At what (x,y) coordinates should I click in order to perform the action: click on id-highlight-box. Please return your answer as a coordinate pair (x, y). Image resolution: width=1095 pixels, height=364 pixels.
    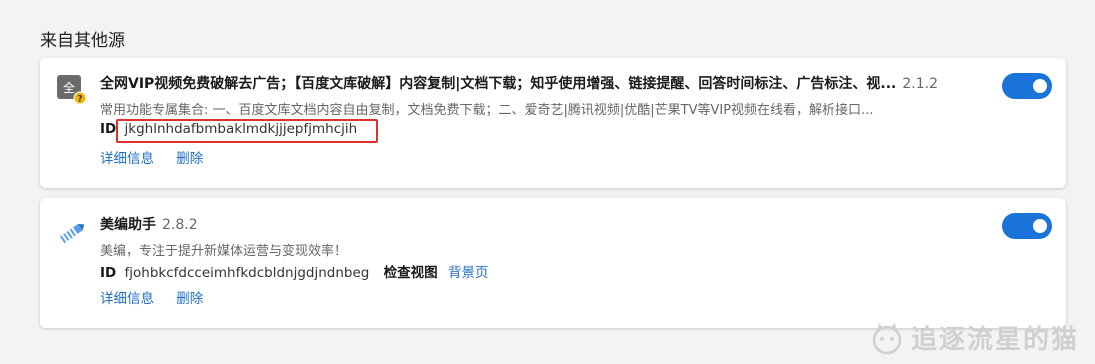
    Looking at the image, I should click on (247, 131).